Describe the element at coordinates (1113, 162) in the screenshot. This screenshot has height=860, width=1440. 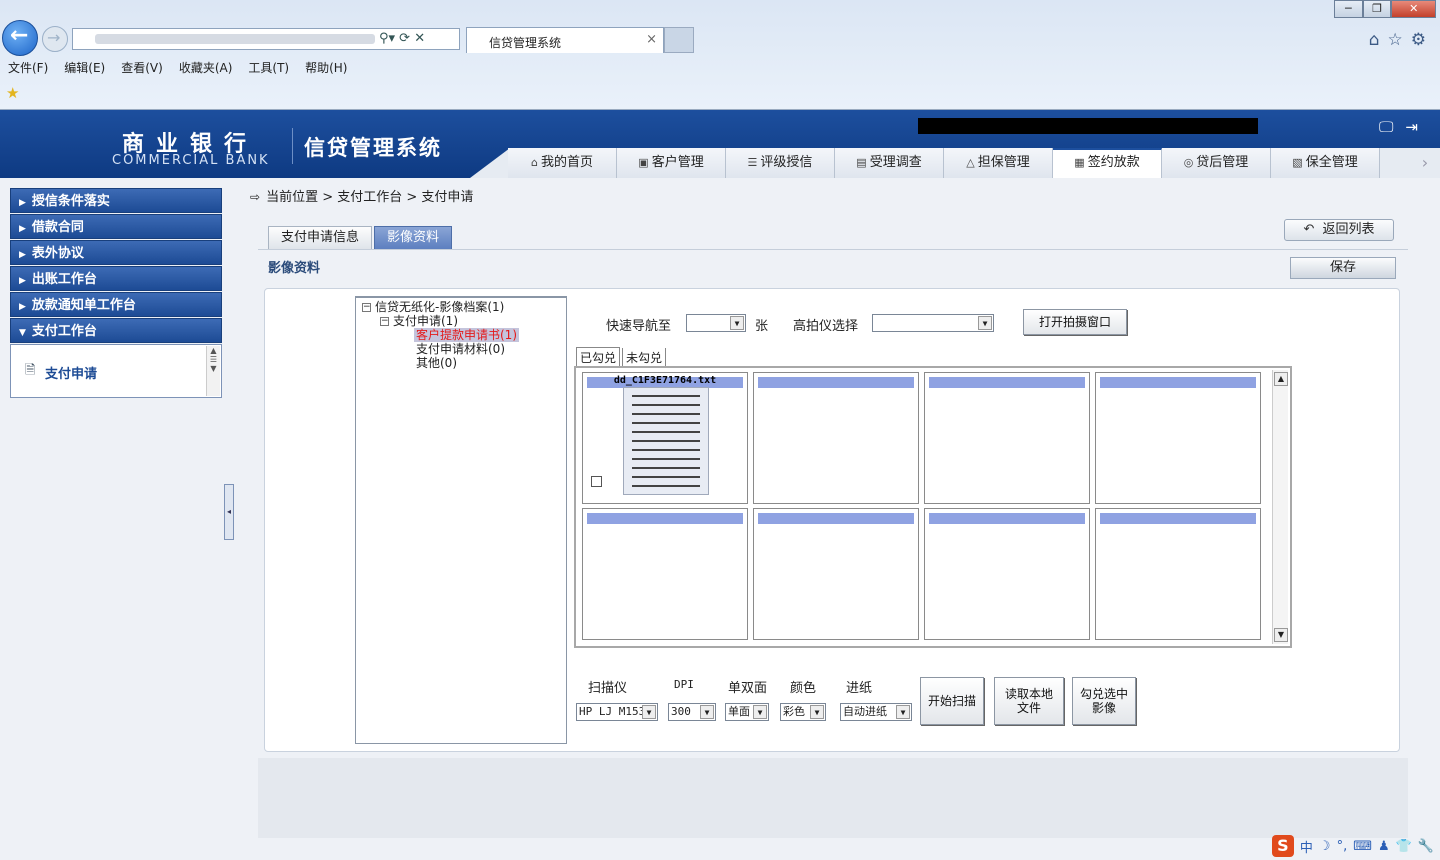
I see `nav-tab-label: 签约放款` at that location.